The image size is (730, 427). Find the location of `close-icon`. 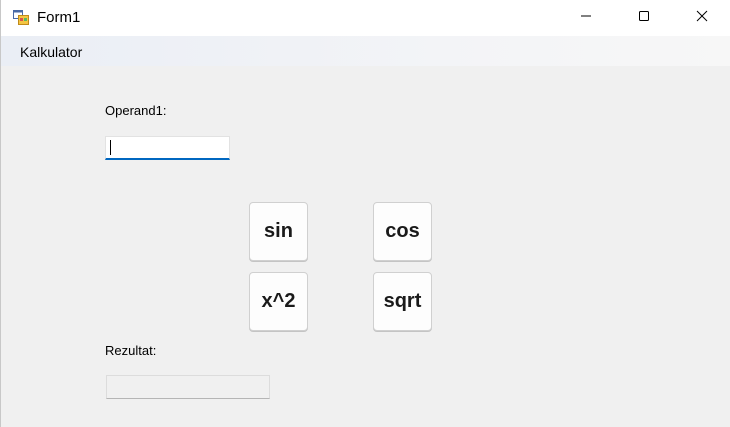

close-icon is located at coordinates (702, 18).